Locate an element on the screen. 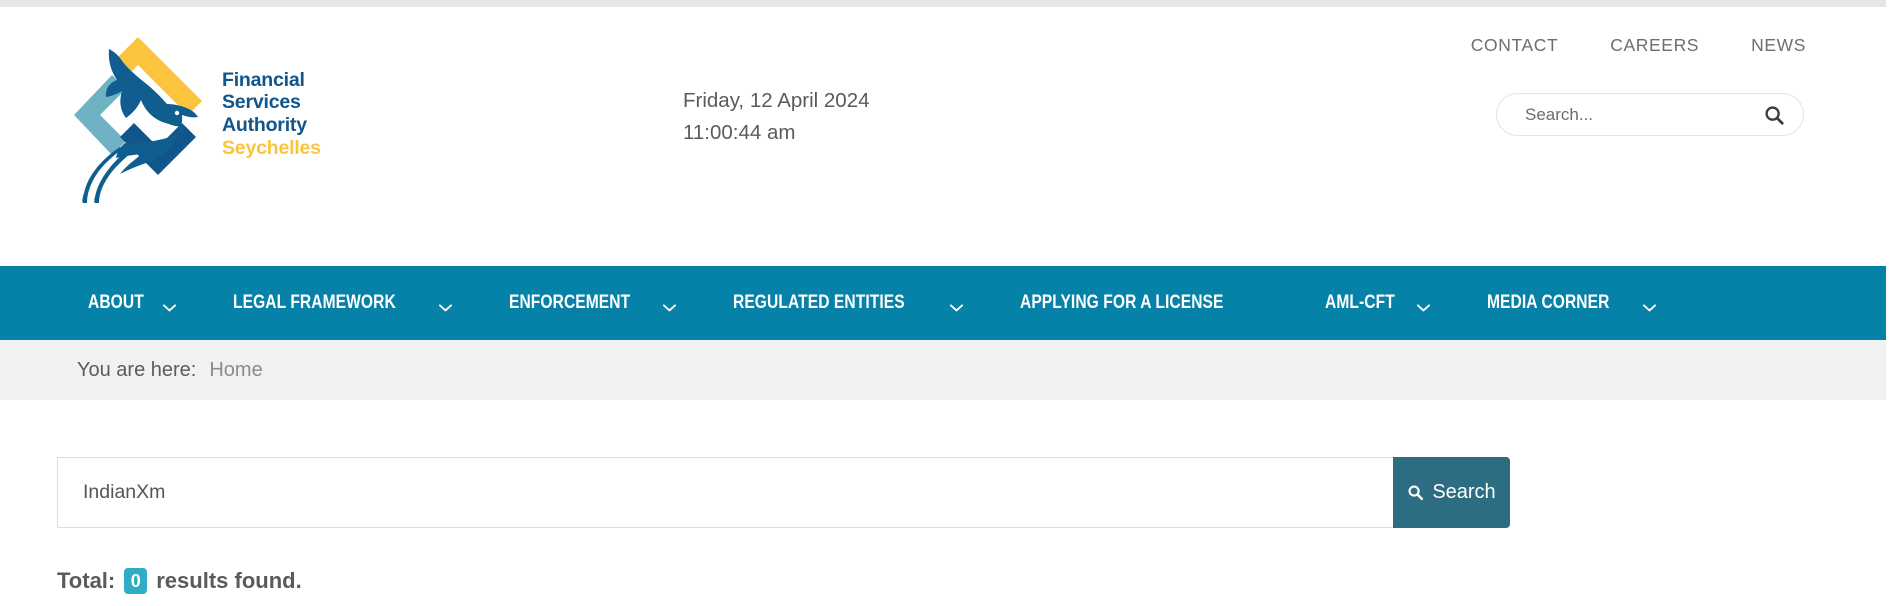 This screenshot has width=1896, height=606. search-form: Search is located at coordinates (783, 492).